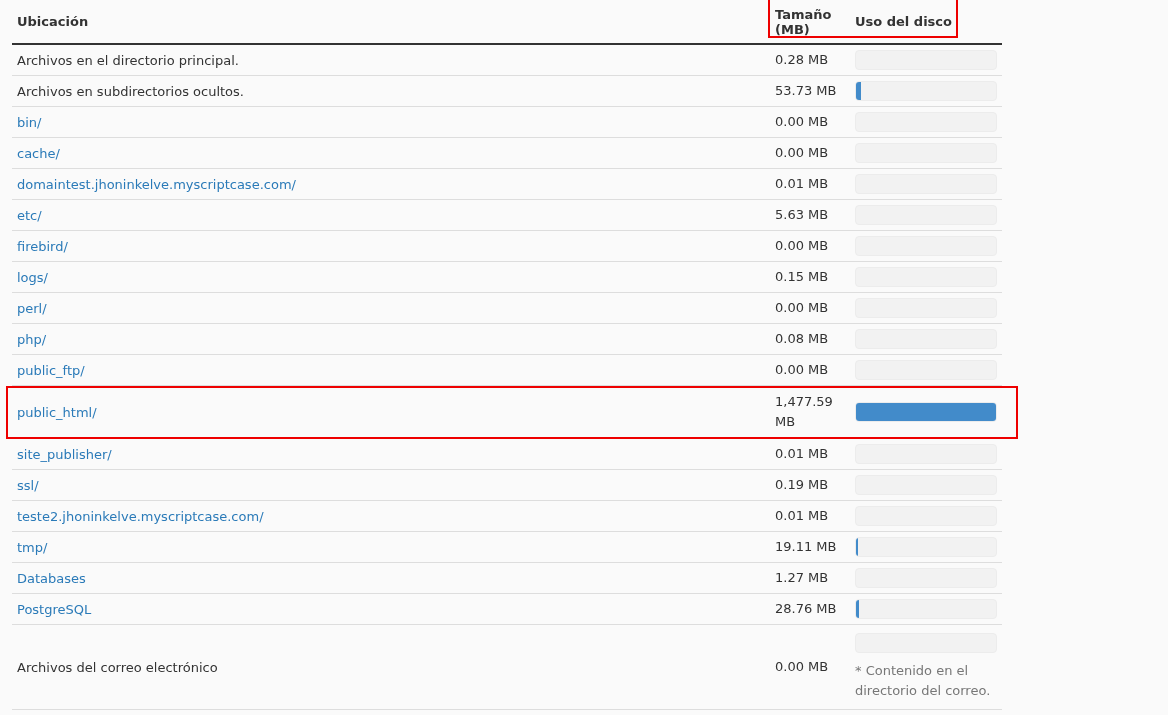 The width and height of the screenshot is (1168, 715). Describe the element at coordinates (29, 215) in the screenshot. I see `folder-link: etc/` at that location.